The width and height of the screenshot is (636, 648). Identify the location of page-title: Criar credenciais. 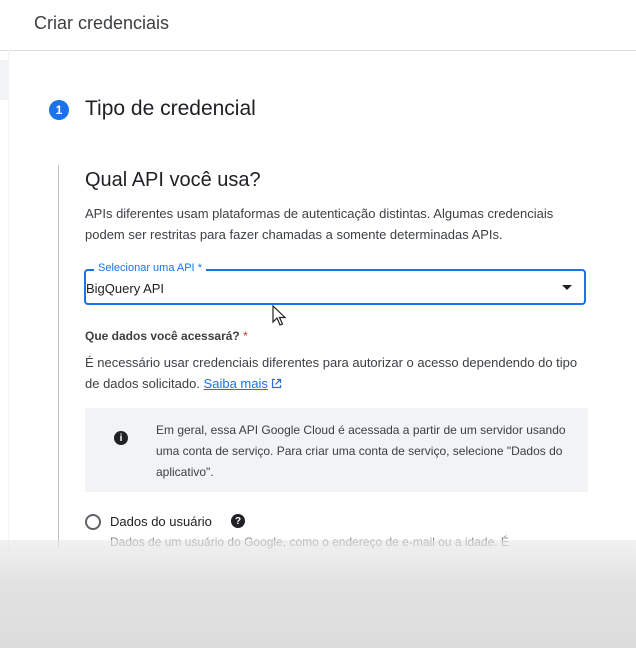
(102, 23).